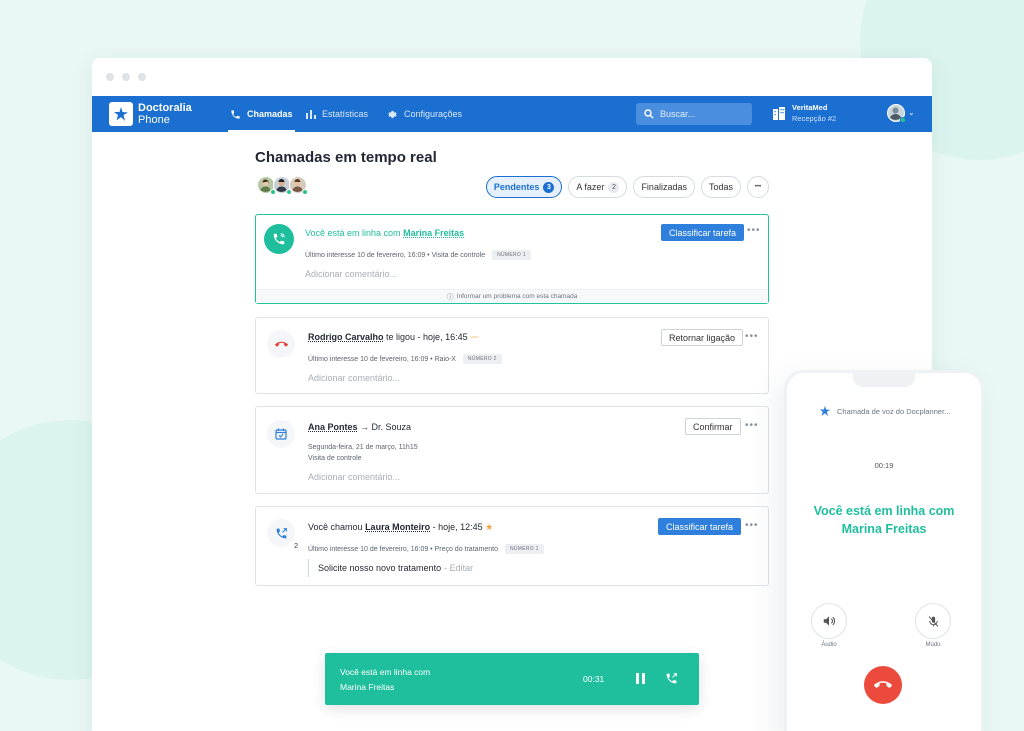  I want to click on transfer-call-icon, so click(671, 681).